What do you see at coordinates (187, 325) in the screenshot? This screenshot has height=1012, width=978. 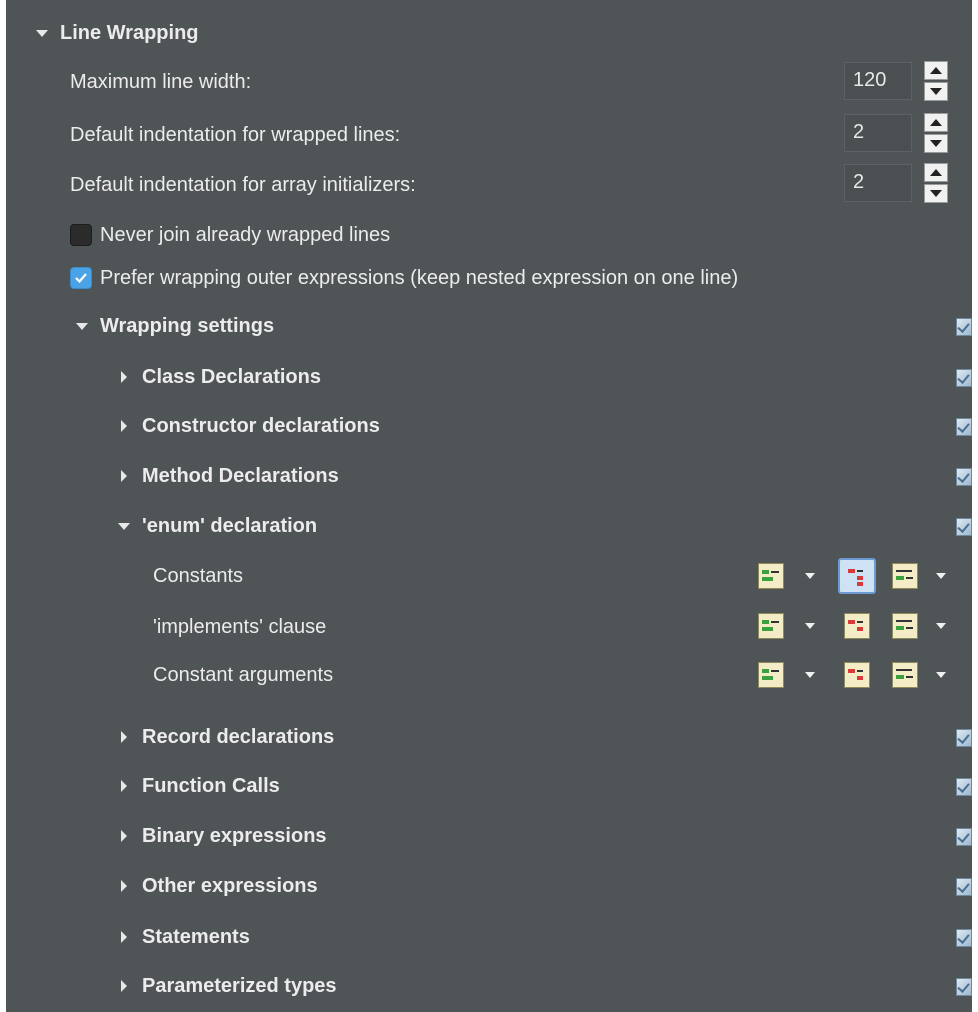 I see `tree-node-label: Wrapping settings` at bounding box center [187, 325].